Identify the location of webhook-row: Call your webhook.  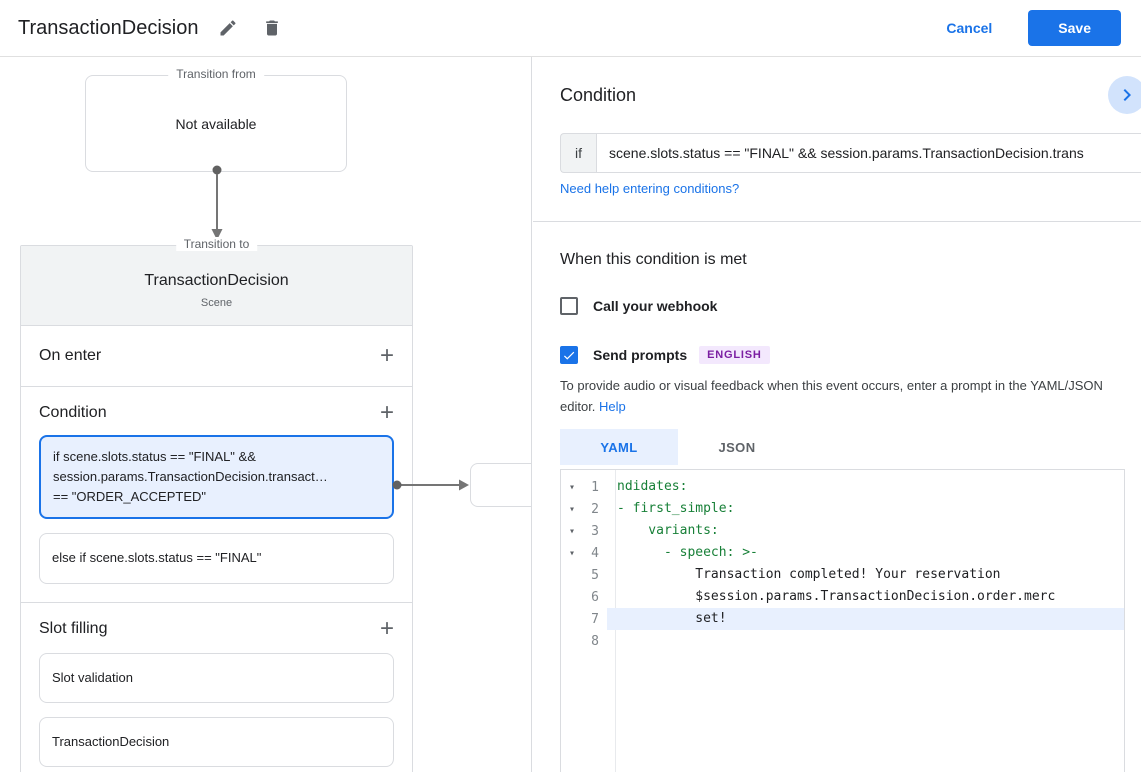
(638, 306).